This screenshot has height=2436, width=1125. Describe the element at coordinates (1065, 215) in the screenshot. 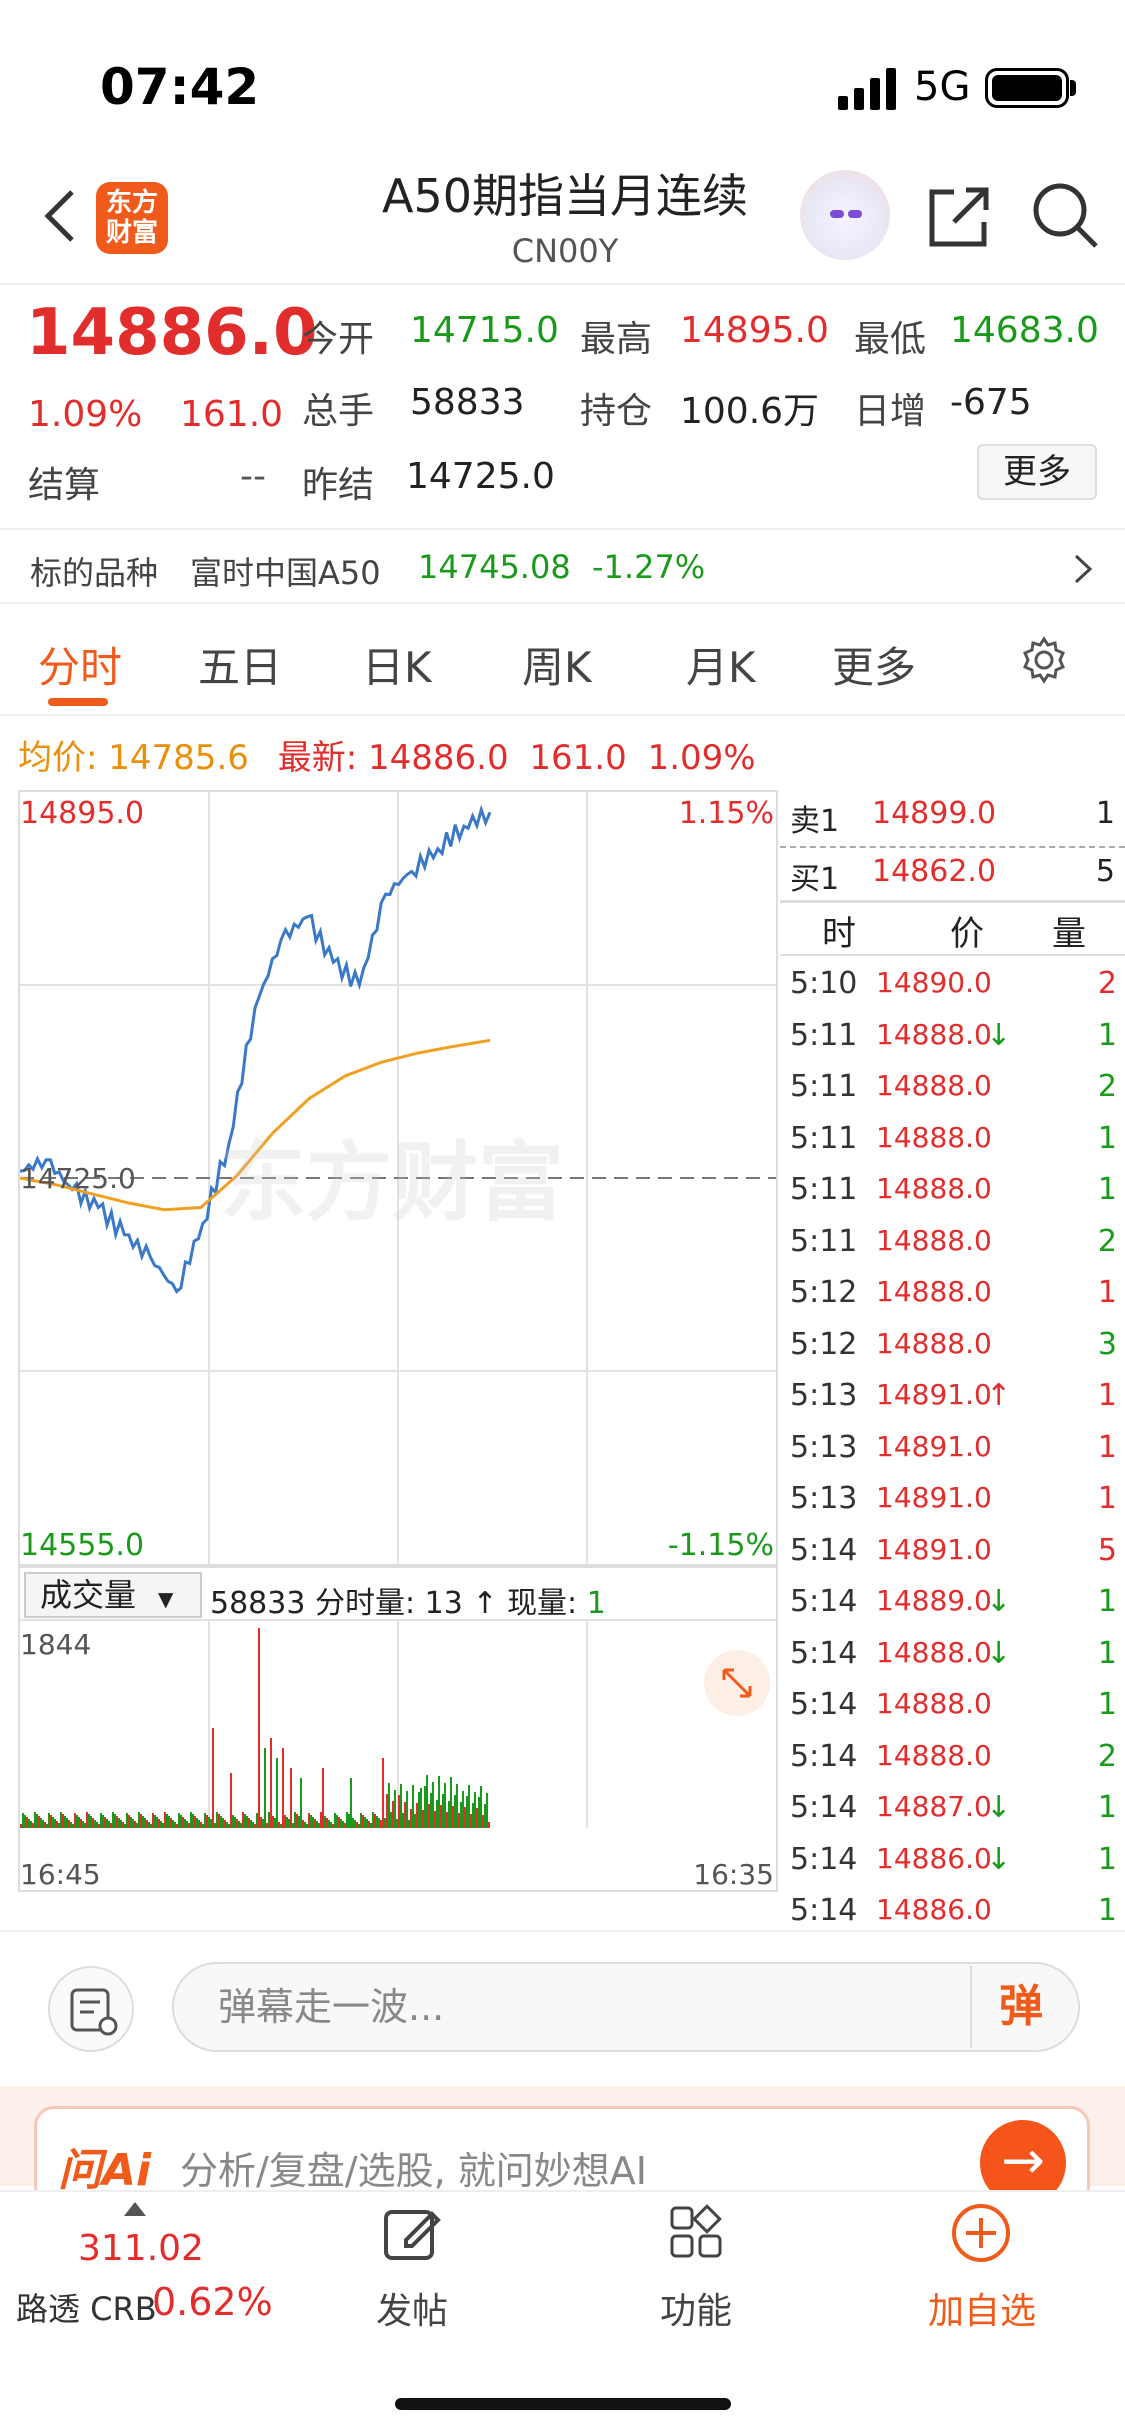

I see `search-icon` at that location.